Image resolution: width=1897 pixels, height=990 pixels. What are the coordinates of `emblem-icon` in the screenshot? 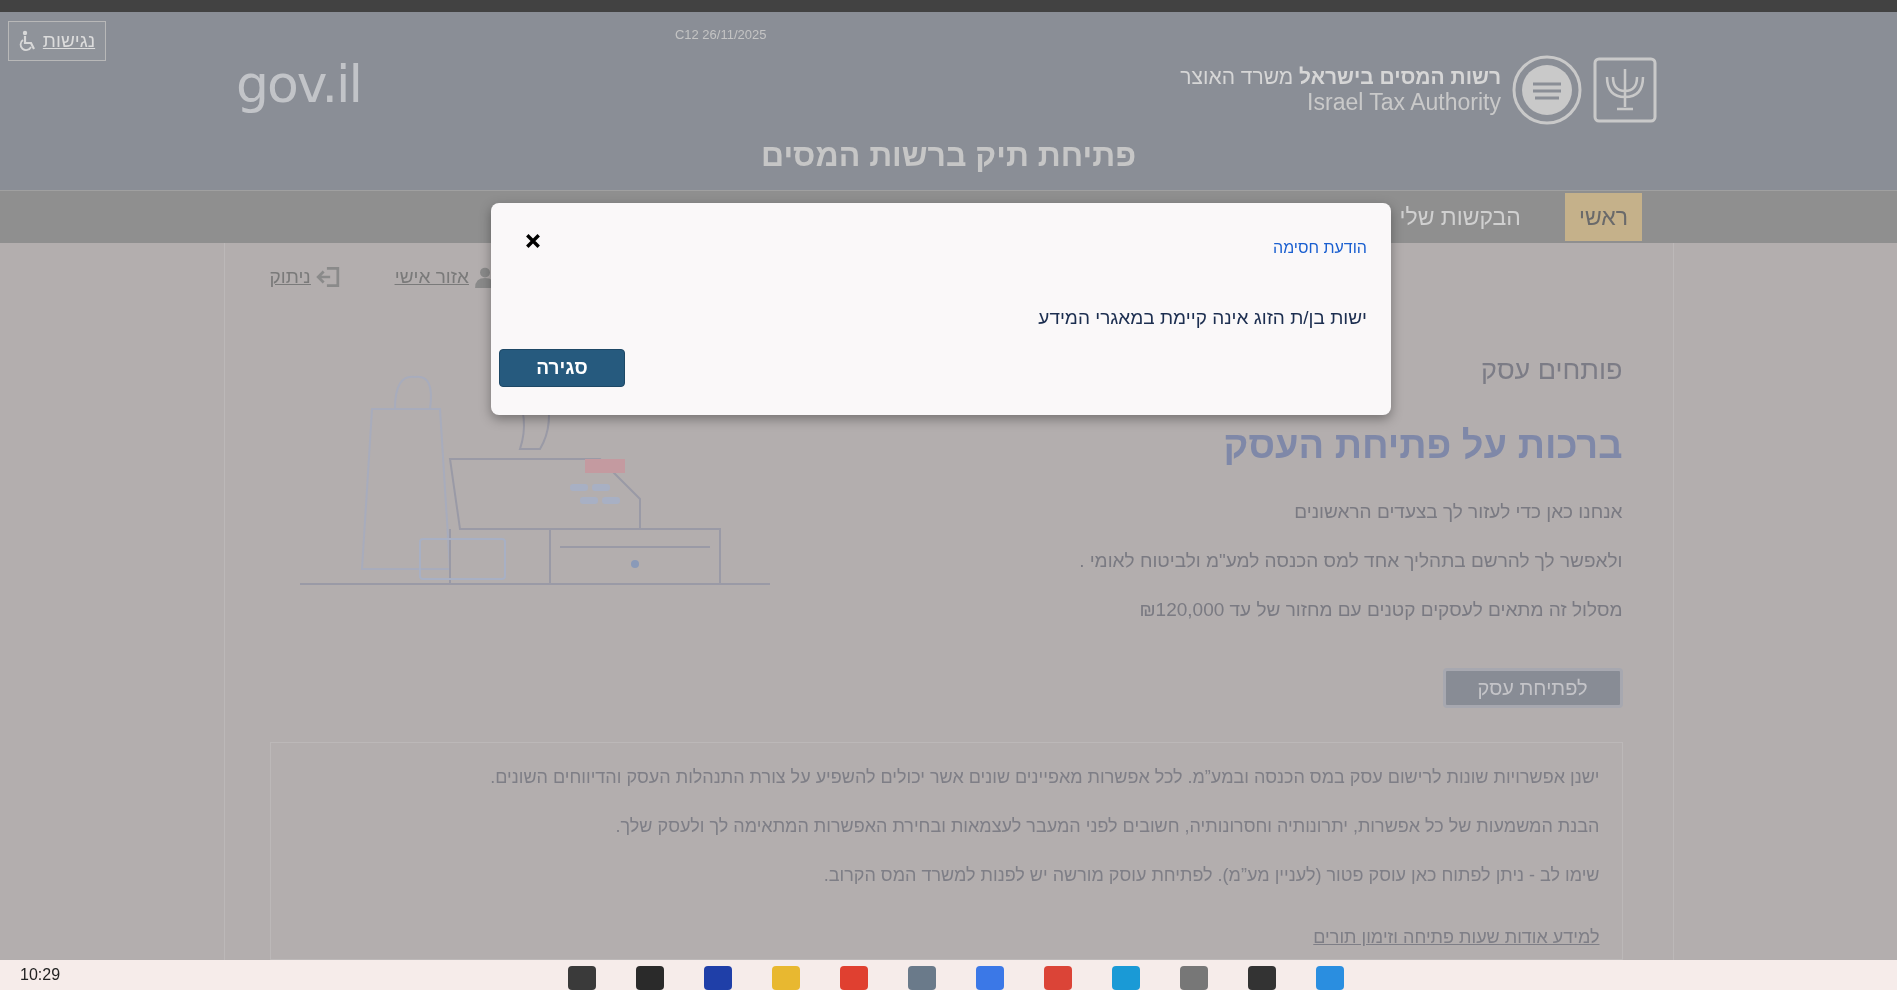 It's located at (1625, 90).